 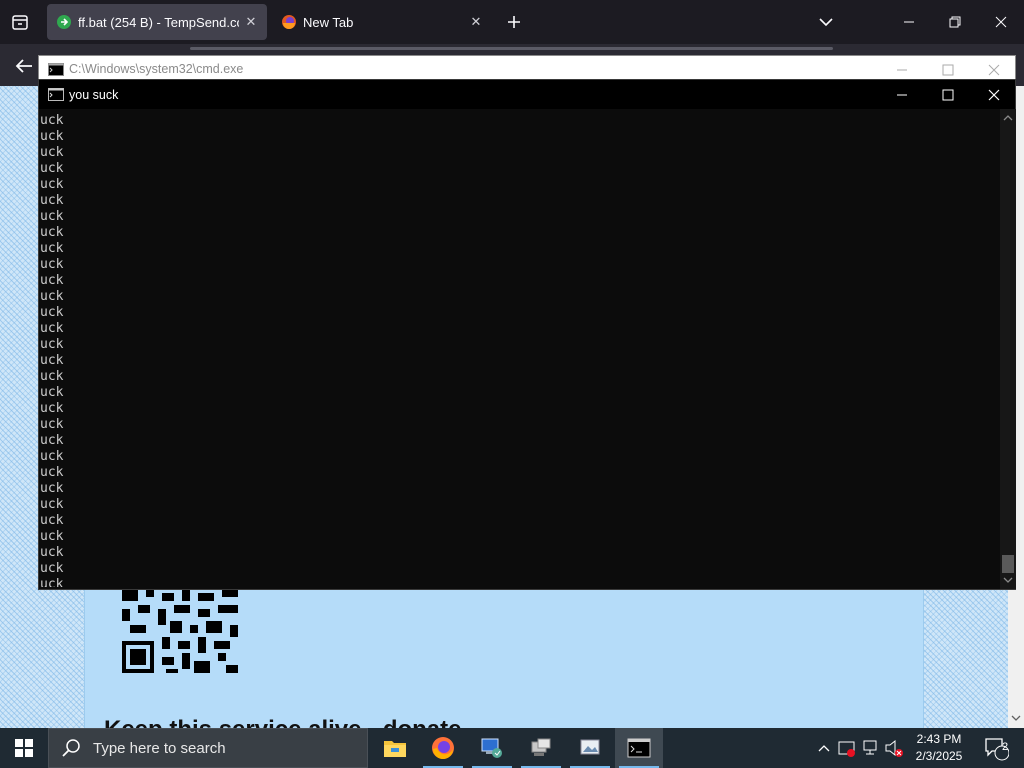 I want to click on cmd-maximize-icon, so click(x=948, y=94).